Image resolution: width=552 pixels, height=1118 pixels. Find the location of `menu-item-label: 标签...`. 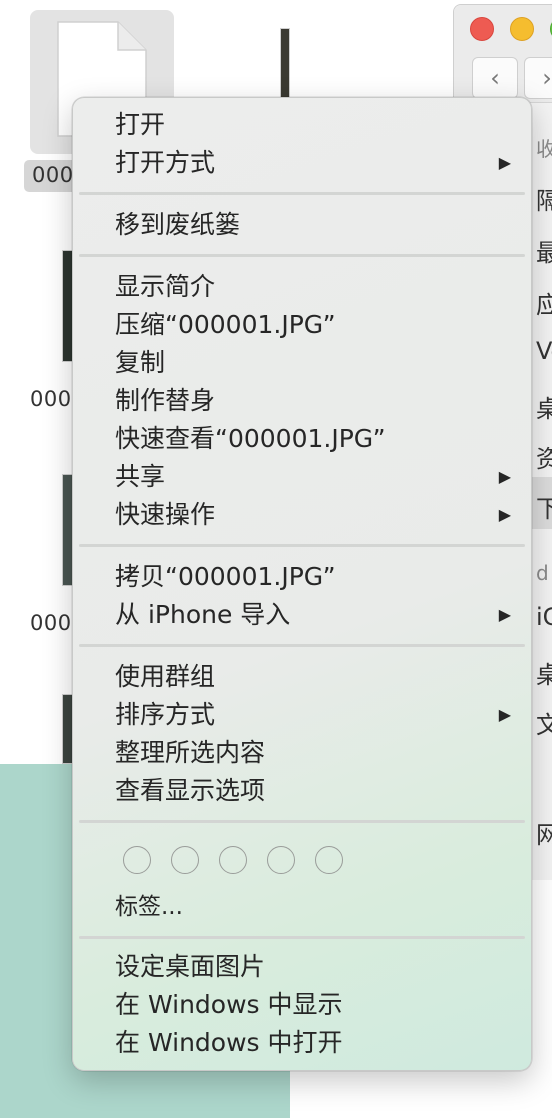

menu-item-label: 标签... is located at coordinates (149, 907).